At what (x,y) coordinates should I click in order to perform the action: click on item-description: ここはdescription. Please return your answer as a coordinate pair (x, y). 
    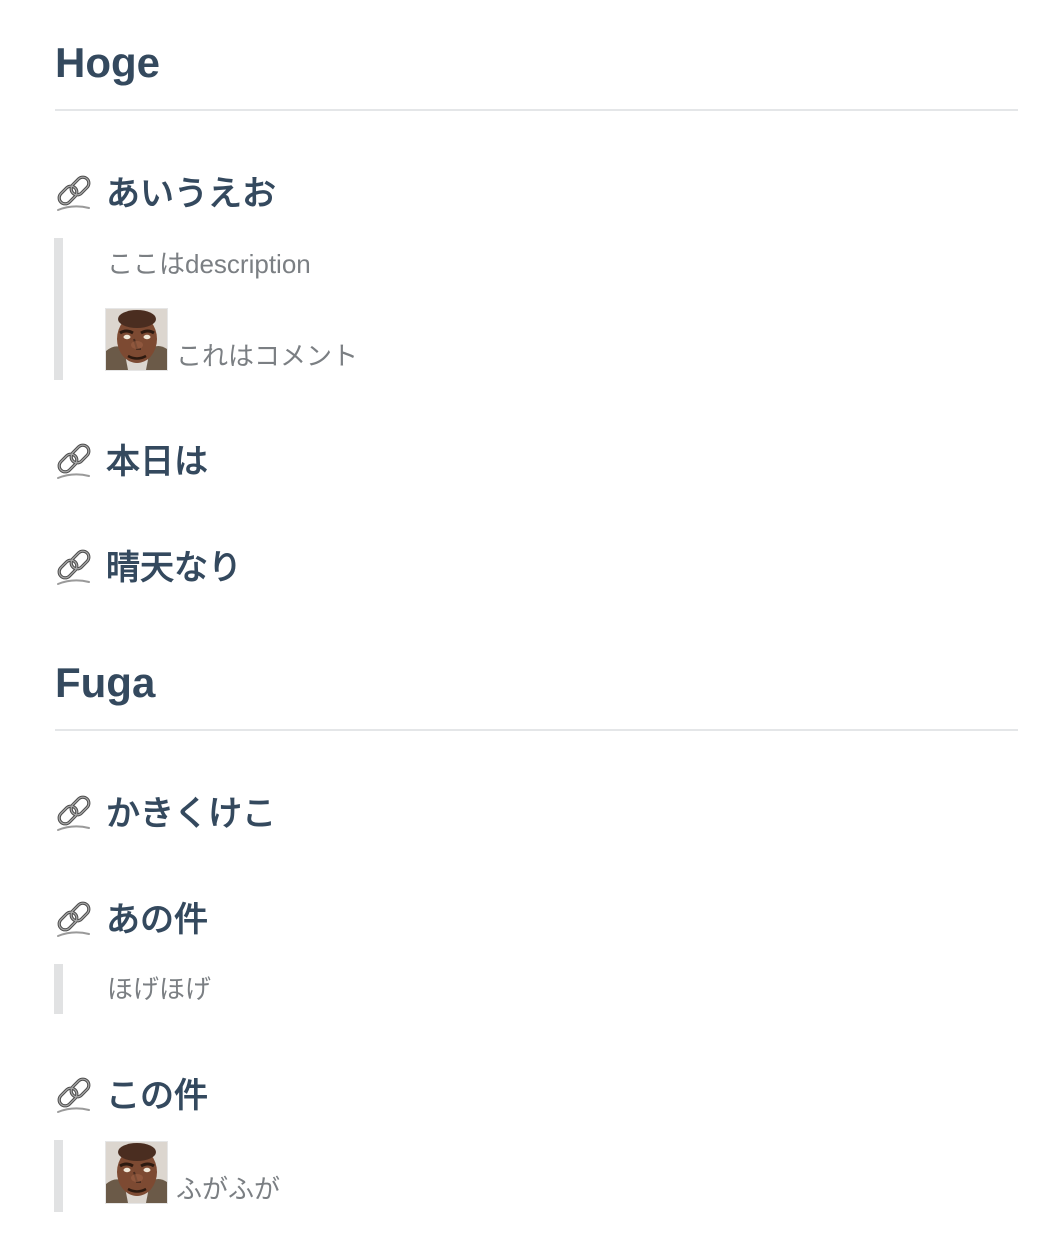
    Looking at the image, I should click on (209, 264).